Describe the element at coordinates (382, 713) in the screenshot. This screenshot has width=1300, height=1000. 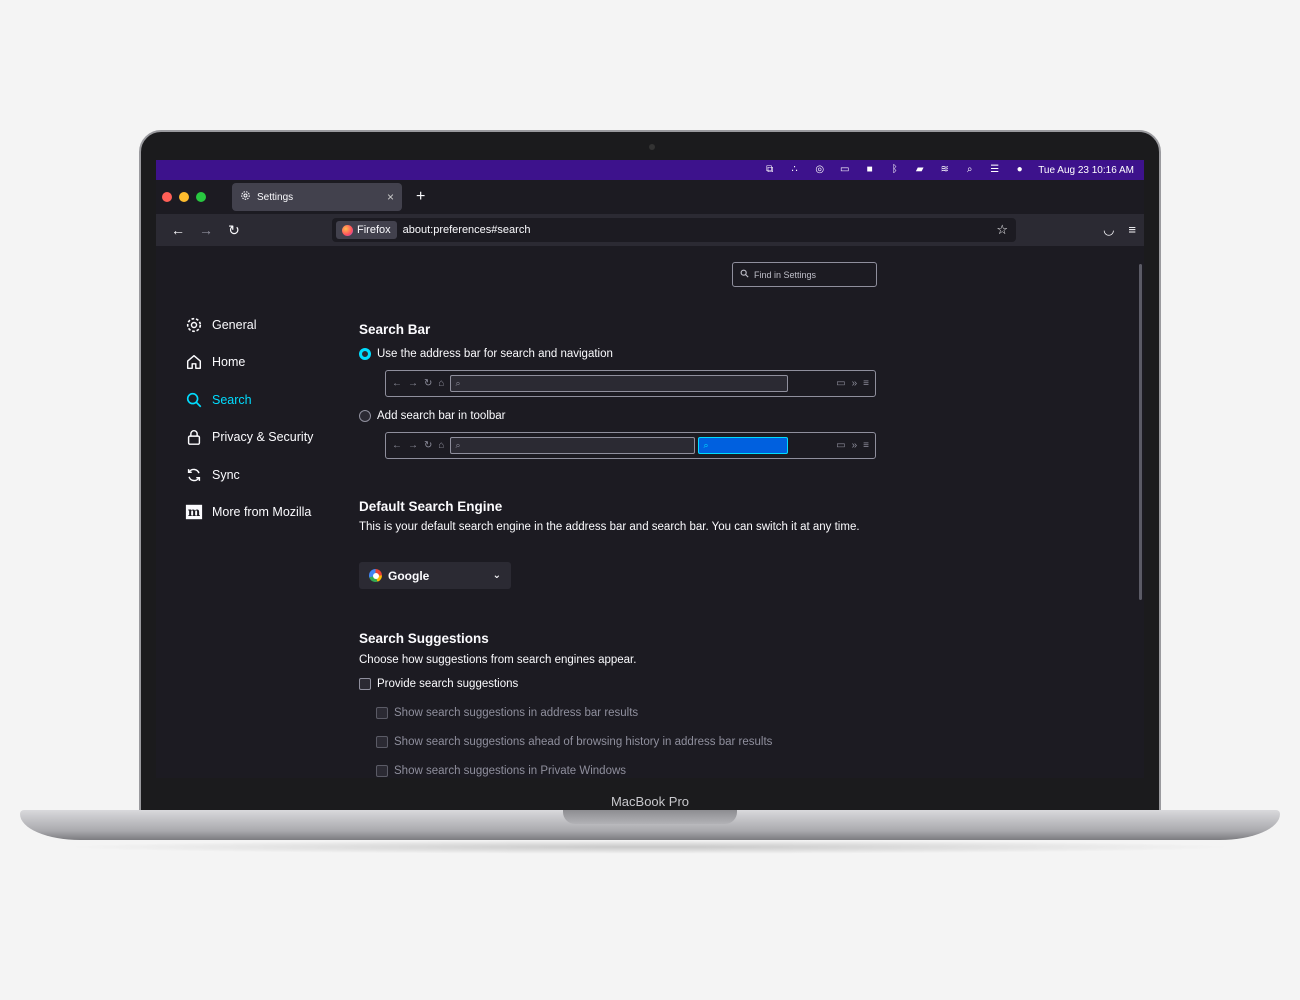
I see `address-bar-suggestions-checkbox` at that location.